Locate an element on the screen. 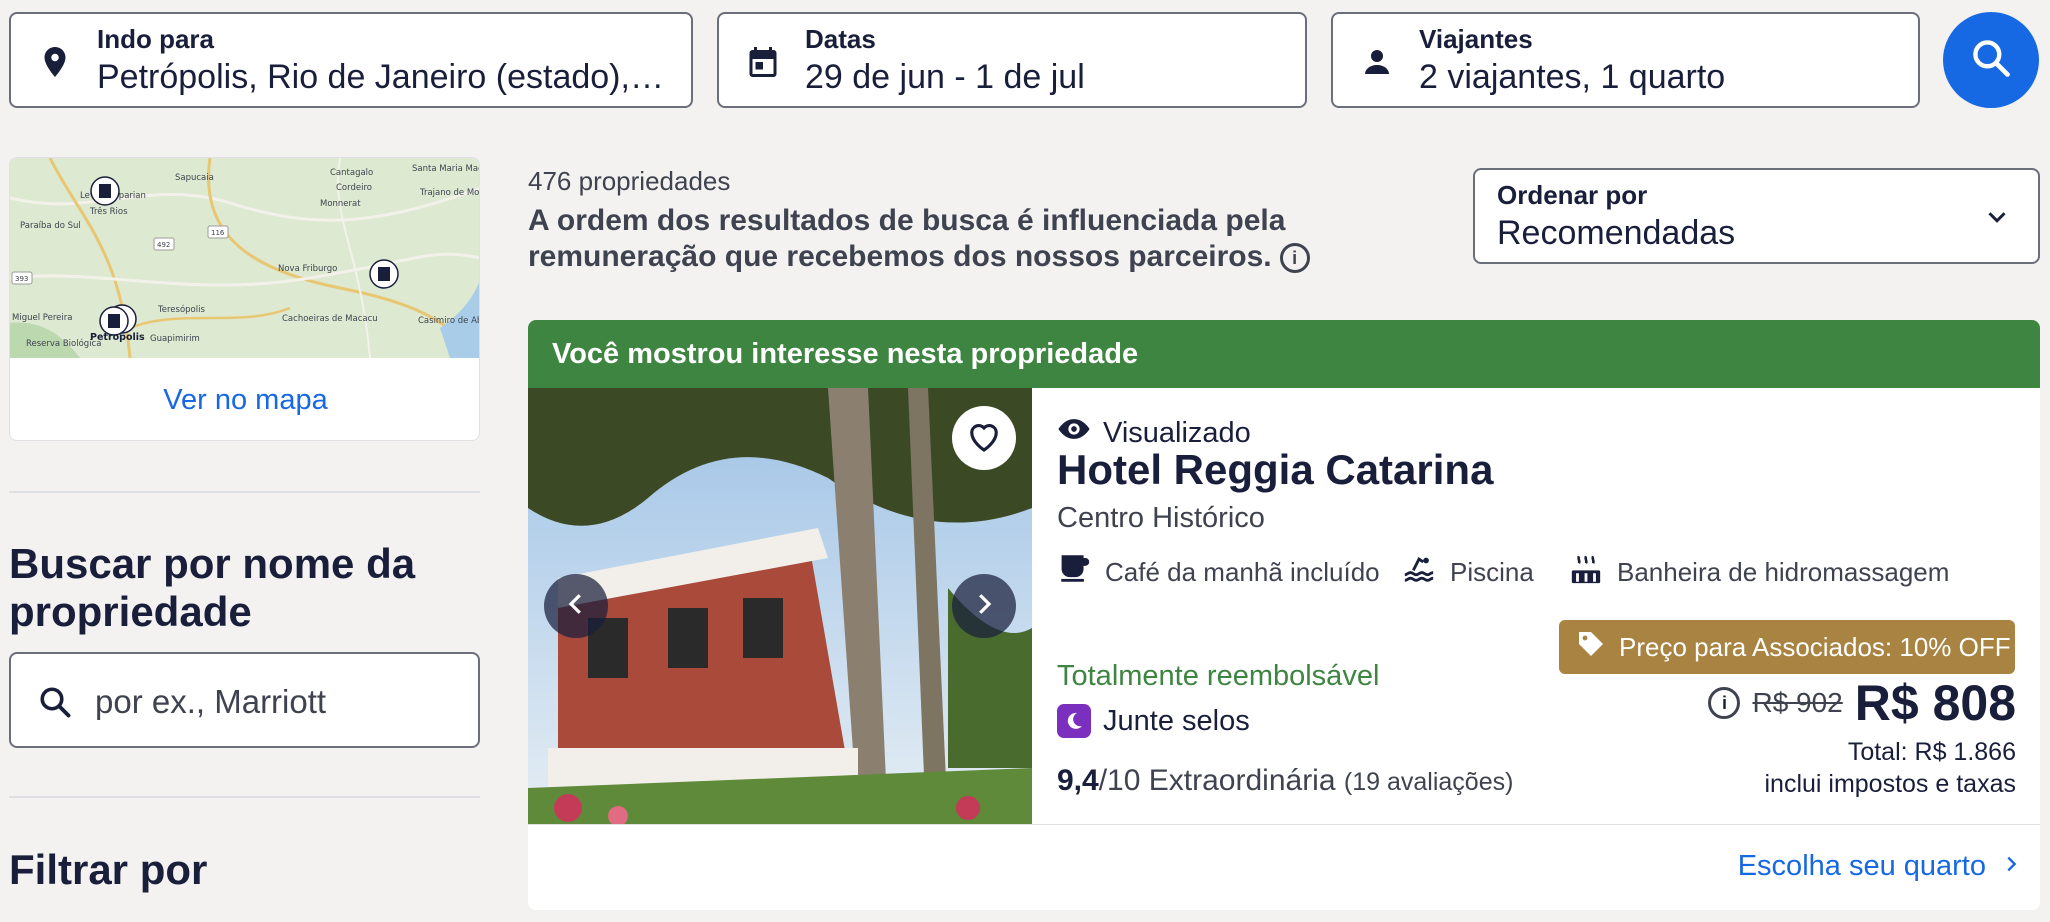  photo-prev-button is located at coordinates (576, 606).